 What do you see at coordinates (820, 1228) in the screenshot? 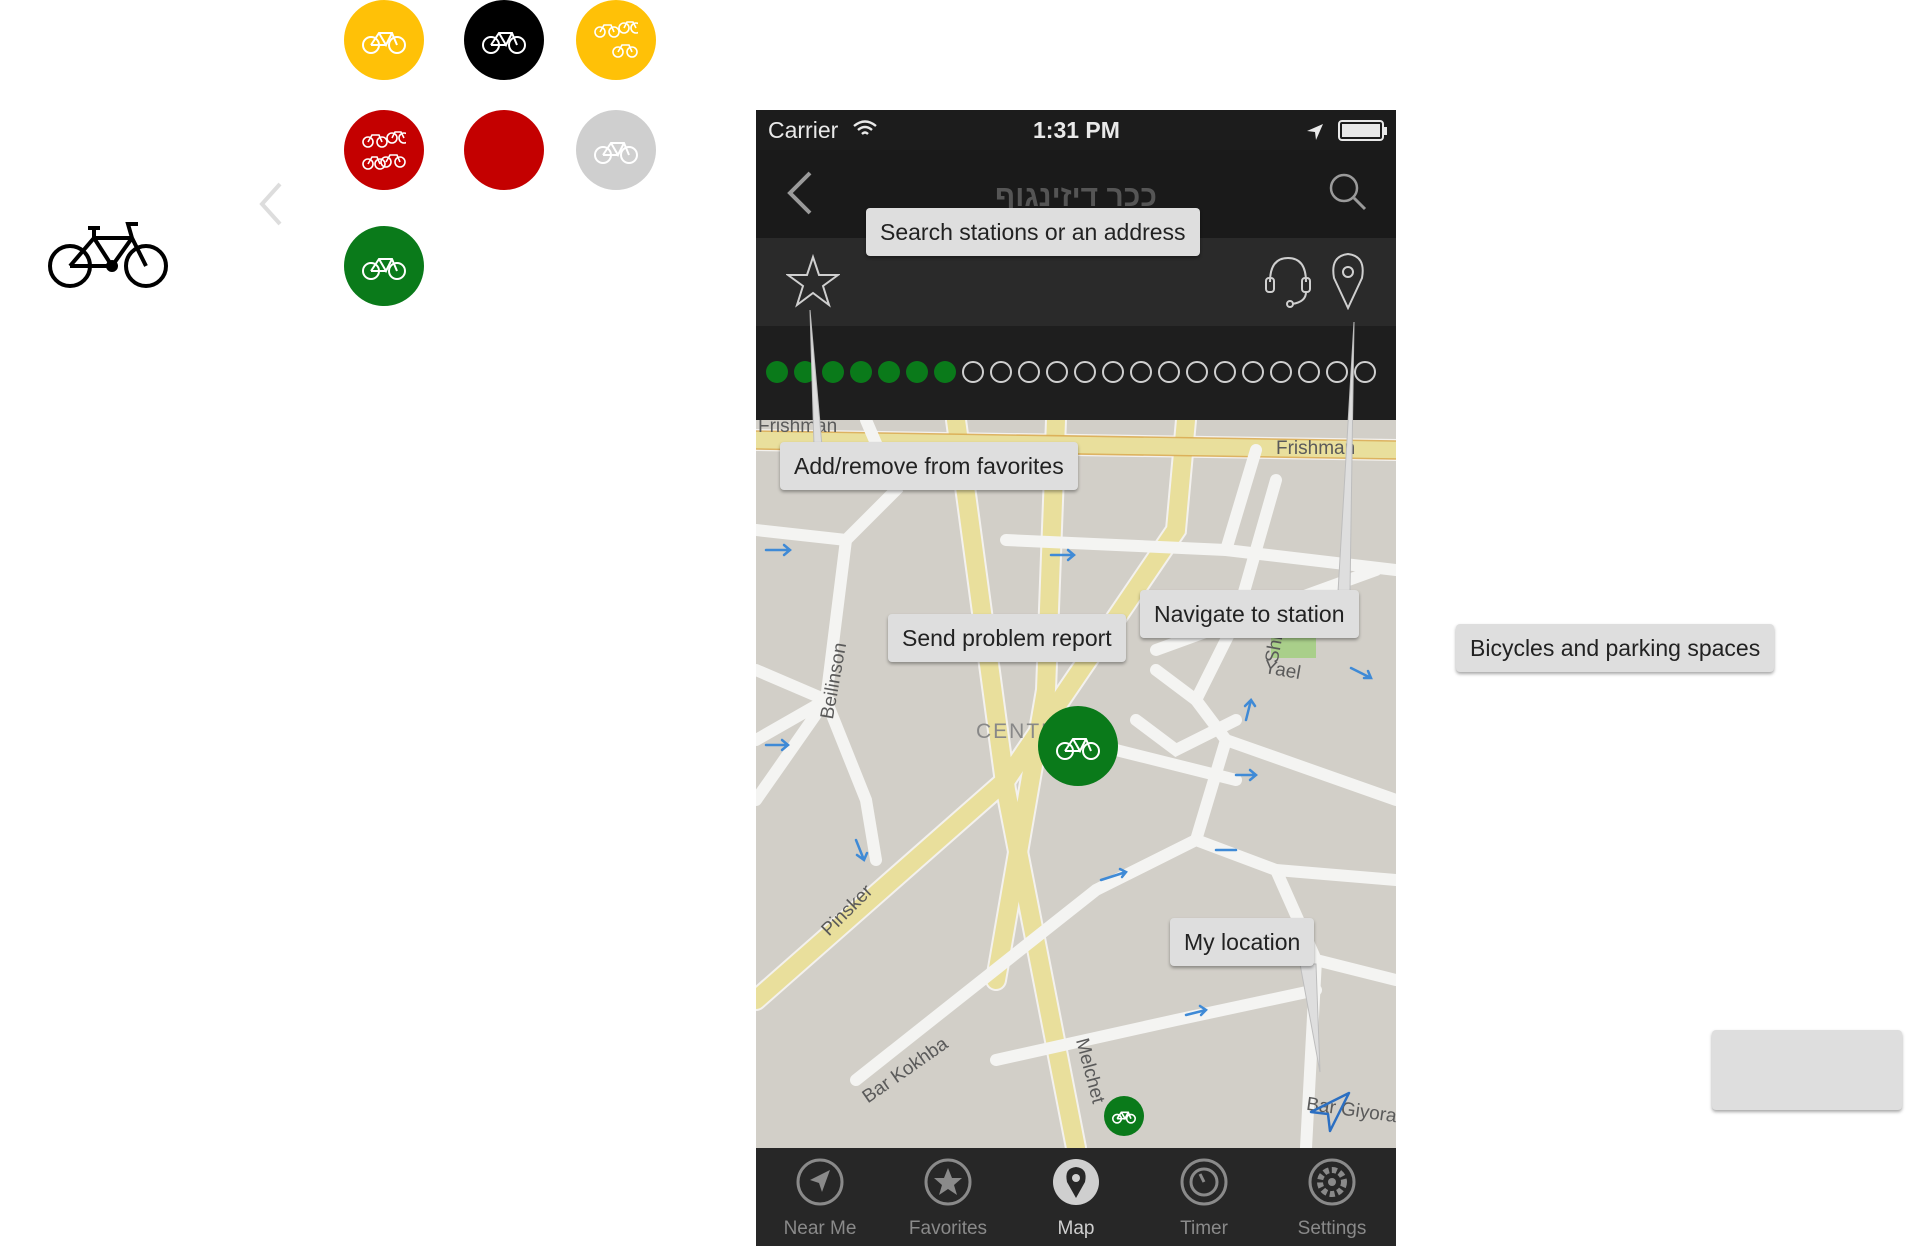
I see `tab-label: Near Me` at bounding box center [820, 1228].